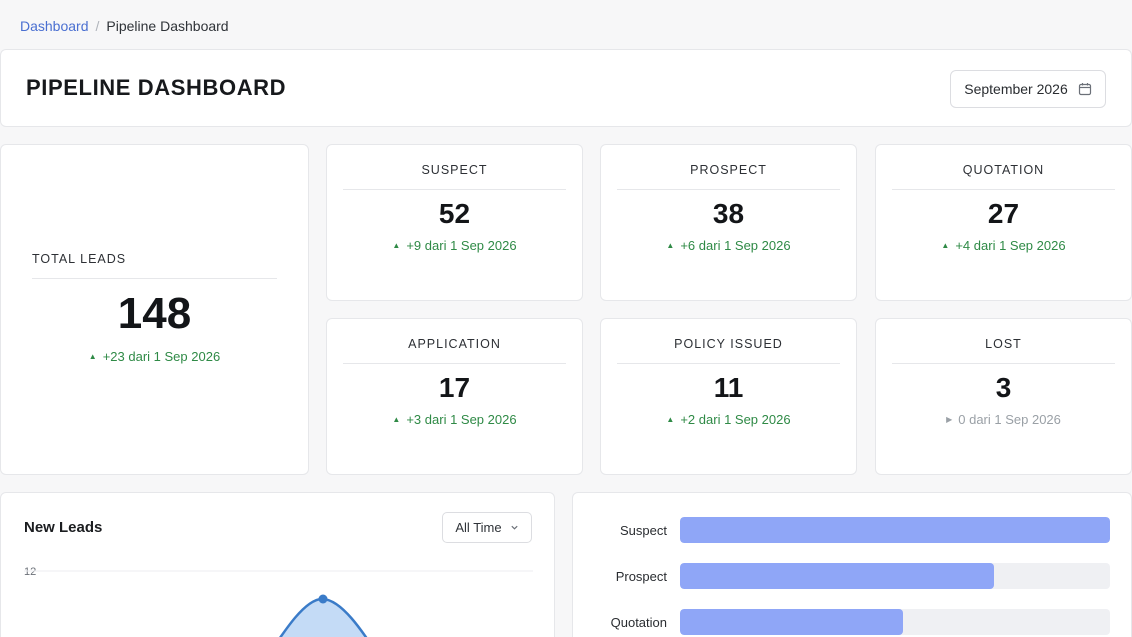 This screenshot has width=1132, height=637. What do you see at coordinates (277, 564) in the screenshot?
I see `new-leads-card: New Leads All Time 12` at bounding box center [277, 564].